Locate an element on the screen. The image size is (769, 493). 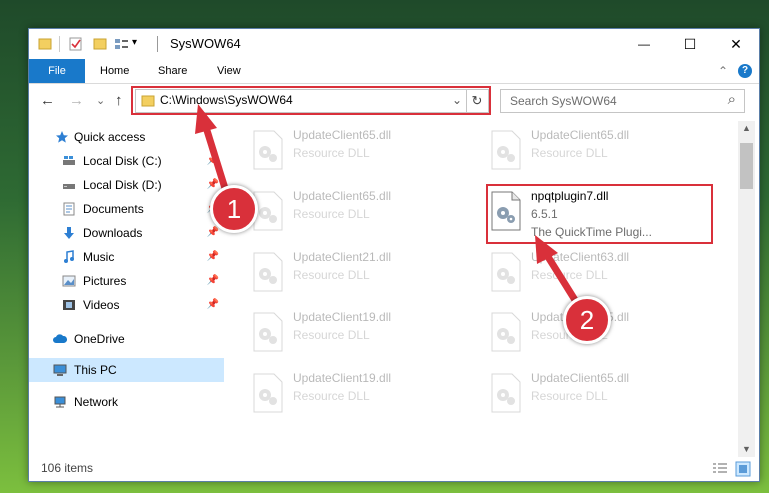
arrow-2-shaft is located at coordinates (560, 276).